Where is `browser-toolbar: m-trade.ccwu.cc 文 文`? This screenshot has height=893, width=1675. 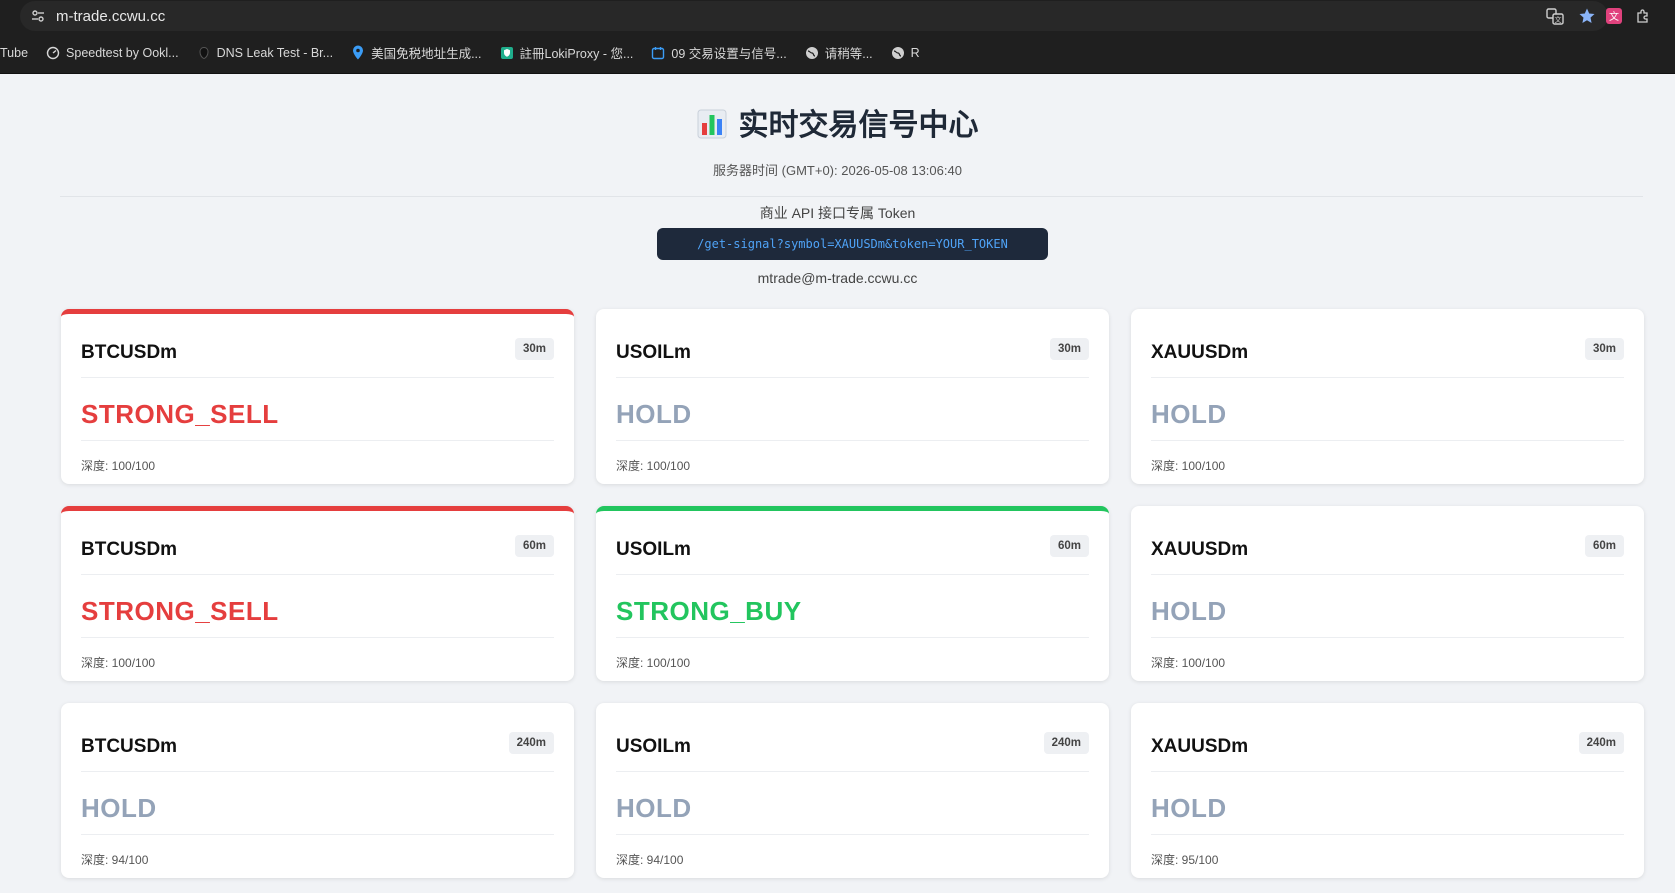 browser-toolbar: m-trade.ccwu.cc 文 文 is located at coordinates (837, 16).